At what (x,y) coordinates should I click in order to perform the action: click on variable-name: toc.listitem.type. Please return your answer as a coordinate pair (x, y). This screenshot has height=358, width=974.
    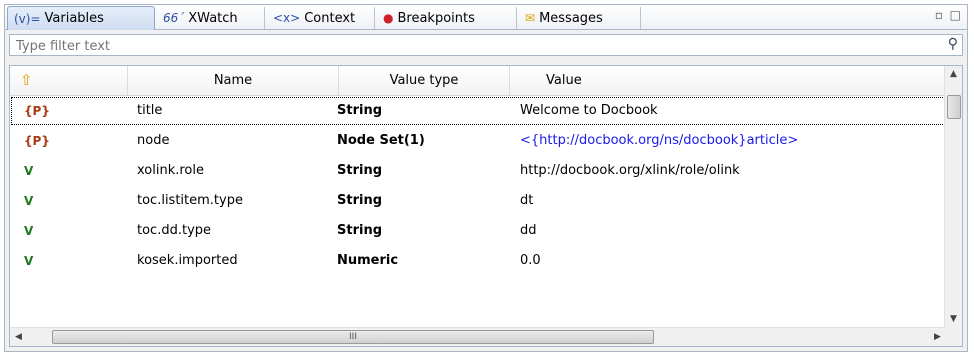
    Looking at the image, I should click on (190, 200).